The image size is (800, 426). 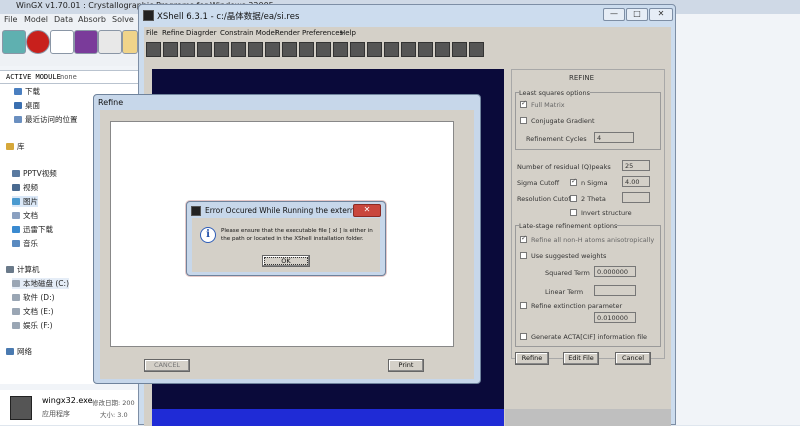 What do you see at coordinates (348, 33) in the screenshot?
I see `menu-help: Help` at bounding box center [348, 33].